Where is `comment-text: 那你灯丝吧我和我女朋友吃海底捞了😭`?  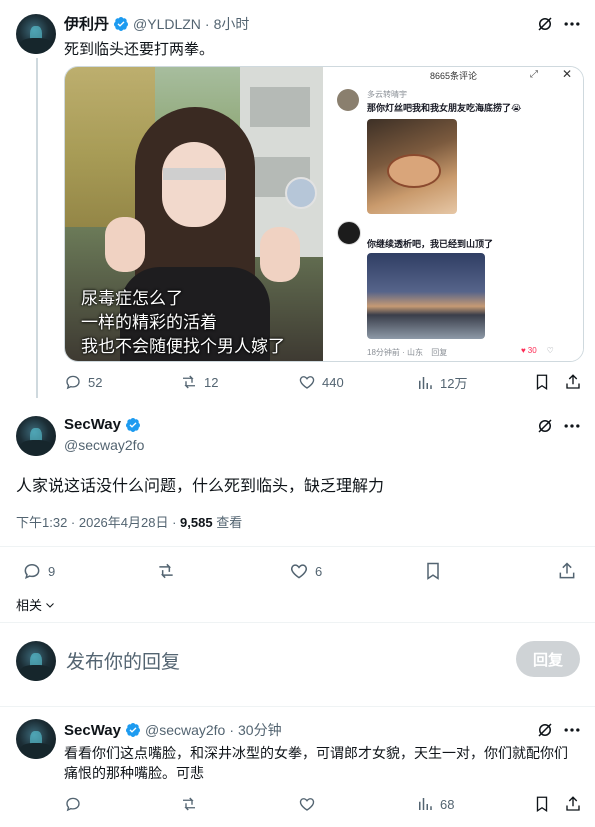 comment-text: 那你灯丝吧我和我女朋友吃海底捞了😭 is located at coordinates (444, 108).